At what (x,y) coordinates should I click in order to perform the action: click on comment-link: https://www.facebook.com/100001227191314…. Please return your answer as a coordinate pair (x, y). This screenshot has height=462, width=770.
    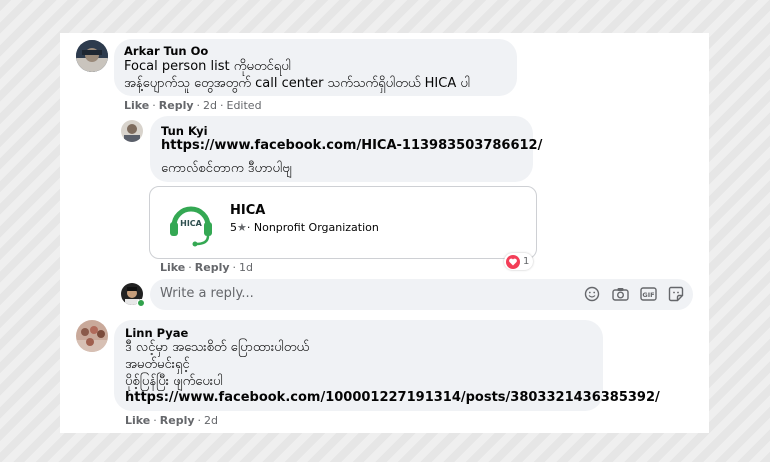
    Looking at the image, I should click on (392, 397).